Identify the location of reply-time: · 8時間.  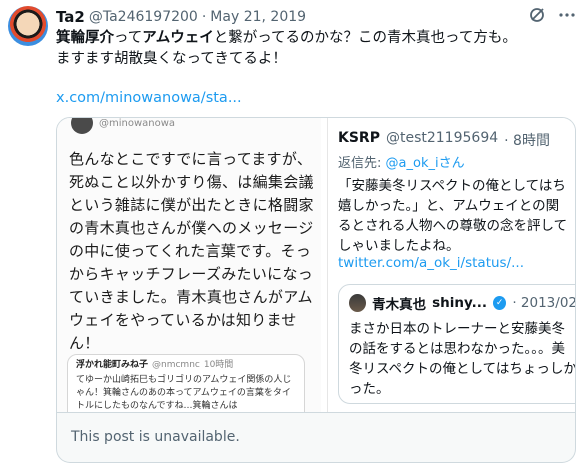
(527, 141).